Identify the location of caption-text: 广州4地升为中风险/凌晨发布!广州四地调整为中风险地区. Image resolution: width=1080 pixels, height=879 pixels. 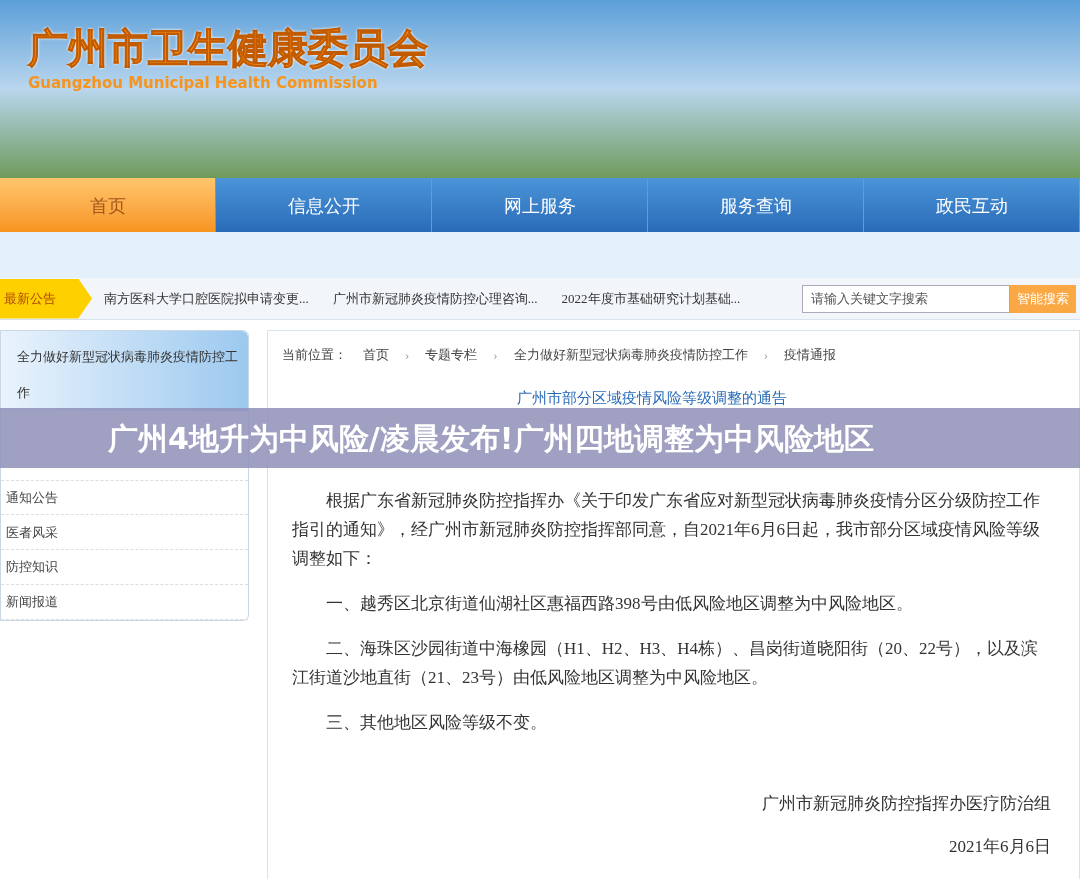
(491, 438).